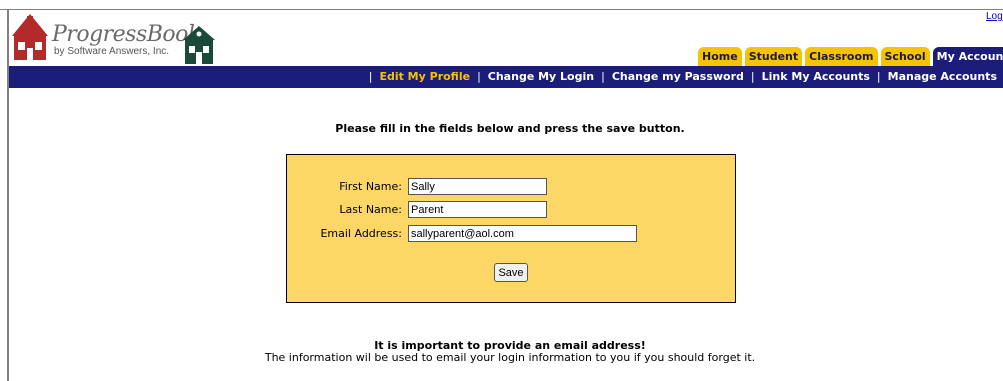 The height and width of the screenshot is (381, 1003). I want to click on subnav-link-my-accounts: Link My Accounts, so click(816, 77).